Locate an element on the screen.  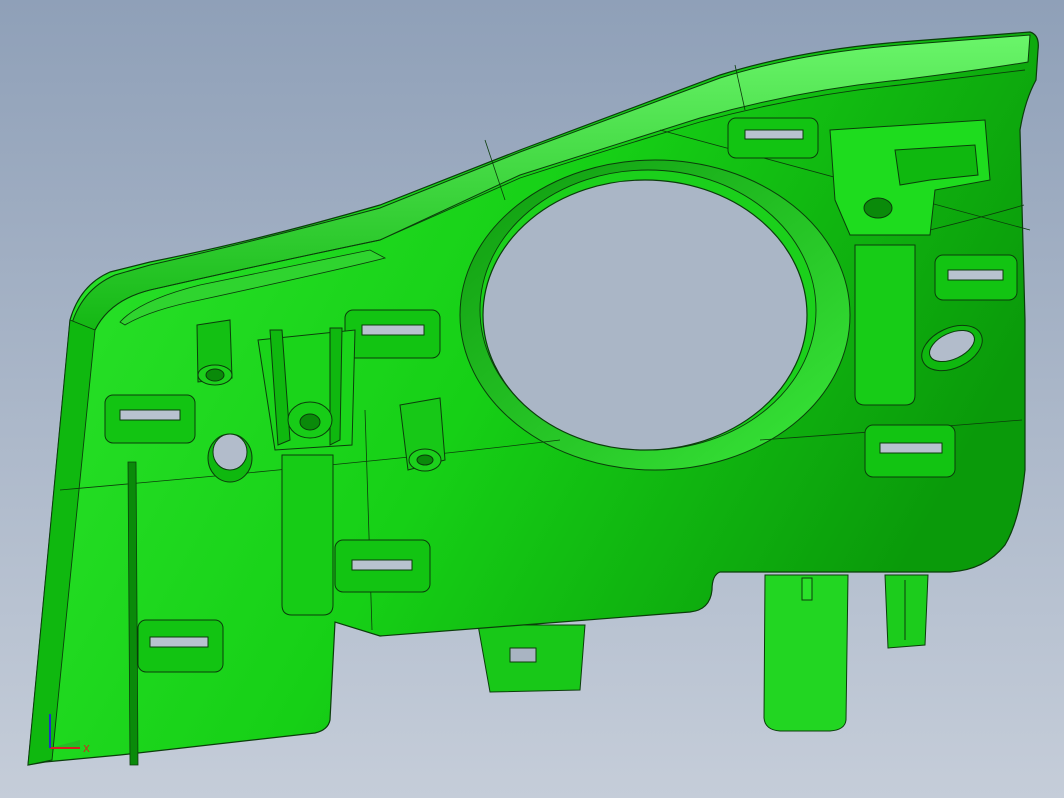
axis-triad: X is located at coordinates (69, 734).